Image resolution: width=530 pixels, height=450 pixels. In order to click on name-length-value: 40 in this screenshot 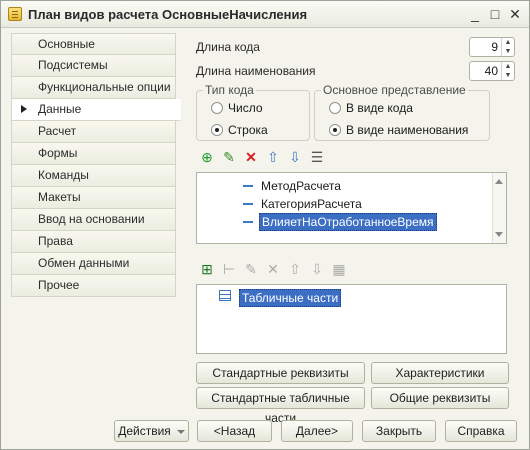, I will do `click(491, 71)`.